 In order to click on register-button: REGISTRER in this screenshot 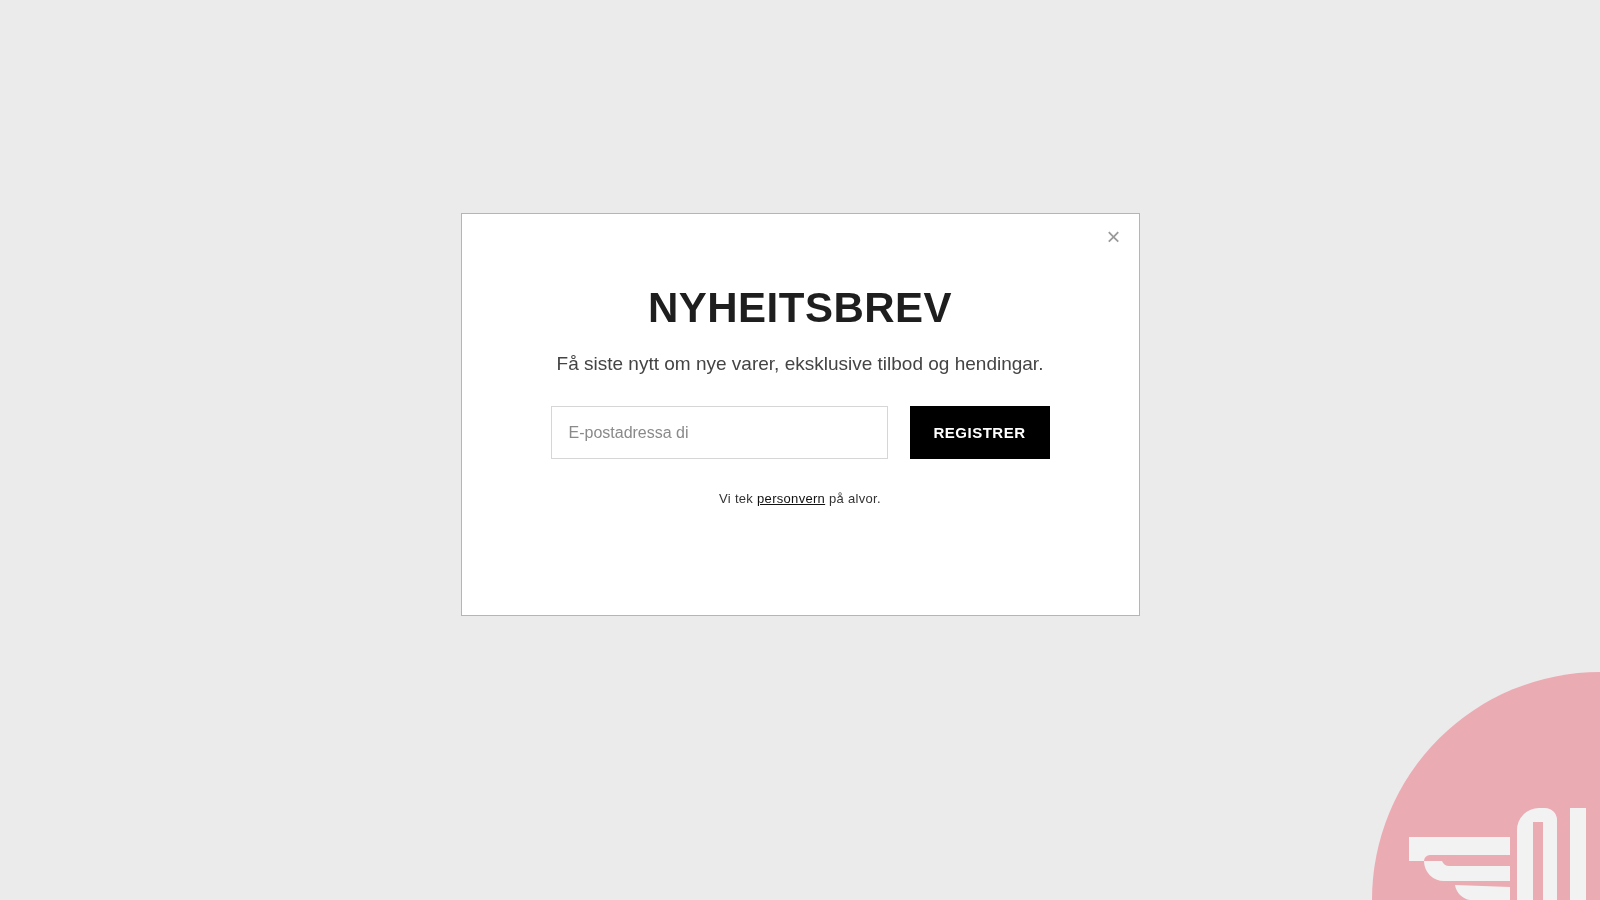, I will do `click(979, 432)`.